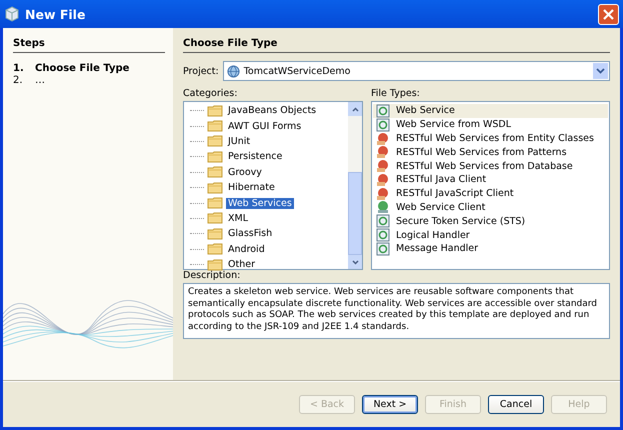 Image resolution: width=623 pixels, height=430 pixels. What do you see at coordinates (245, 172) in the screenshot?
I see `category-item: Groovy` at bounding box center [245, 172].